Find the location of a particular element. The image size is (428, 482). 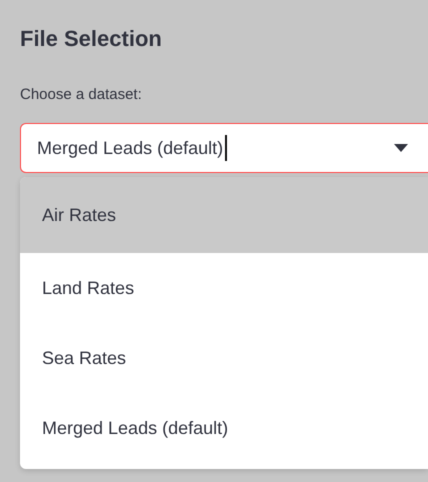

section-title: File Selection is located at coordinates (91, 39).